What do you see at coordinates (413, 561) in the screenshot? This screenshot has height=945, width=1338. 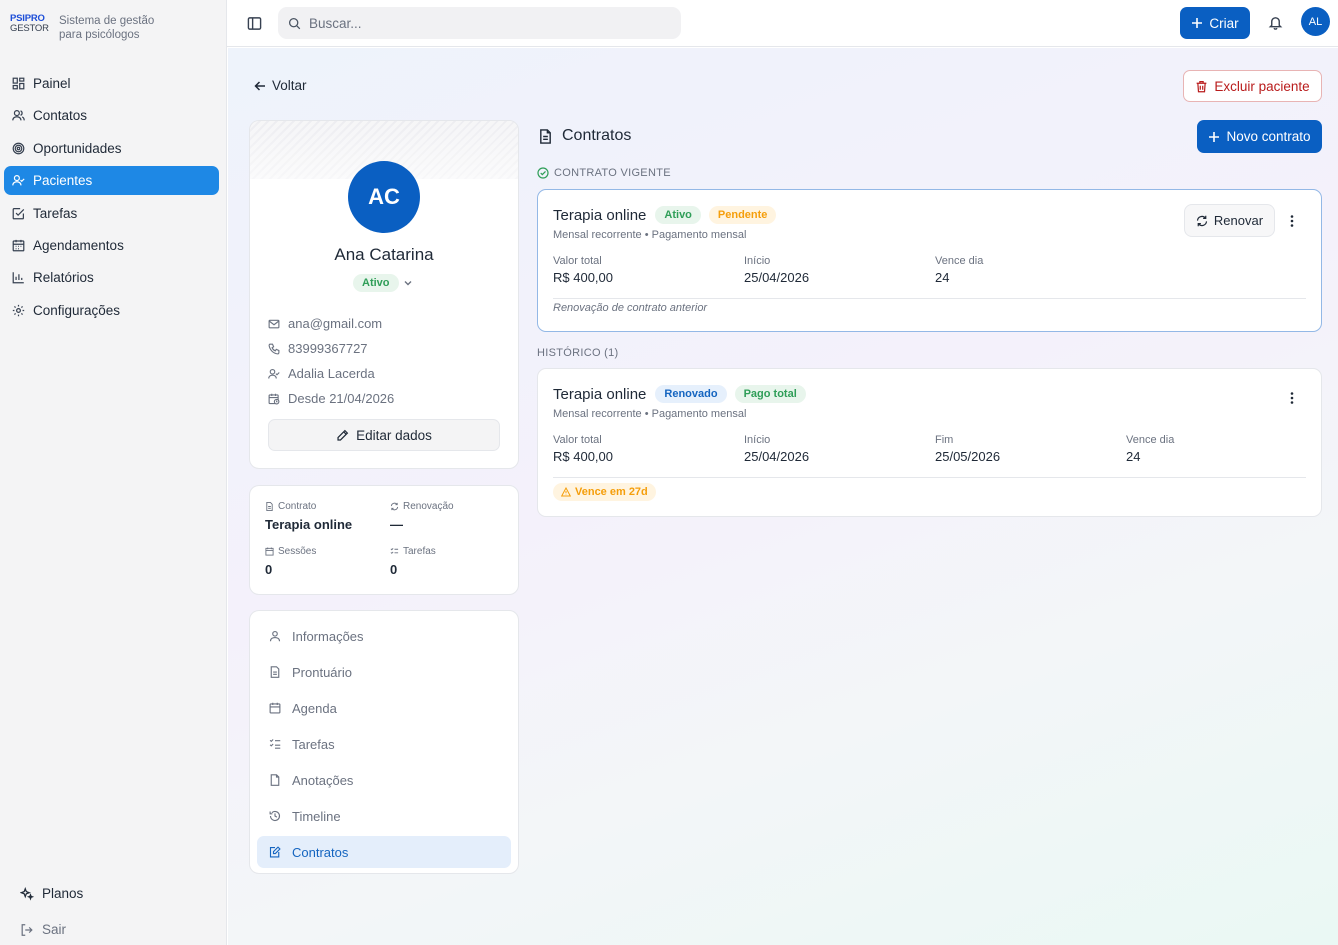 I see `stat-tasks: Tarefas 0` at bounding box center [413, 561].